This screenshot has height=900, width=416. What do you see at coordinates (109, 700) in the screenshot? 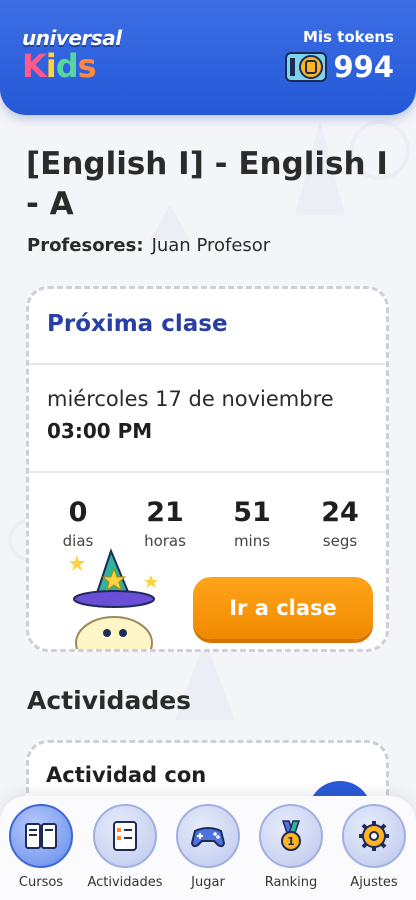
I see `activities-heading: Actividades` at bounding box center [109, 700].